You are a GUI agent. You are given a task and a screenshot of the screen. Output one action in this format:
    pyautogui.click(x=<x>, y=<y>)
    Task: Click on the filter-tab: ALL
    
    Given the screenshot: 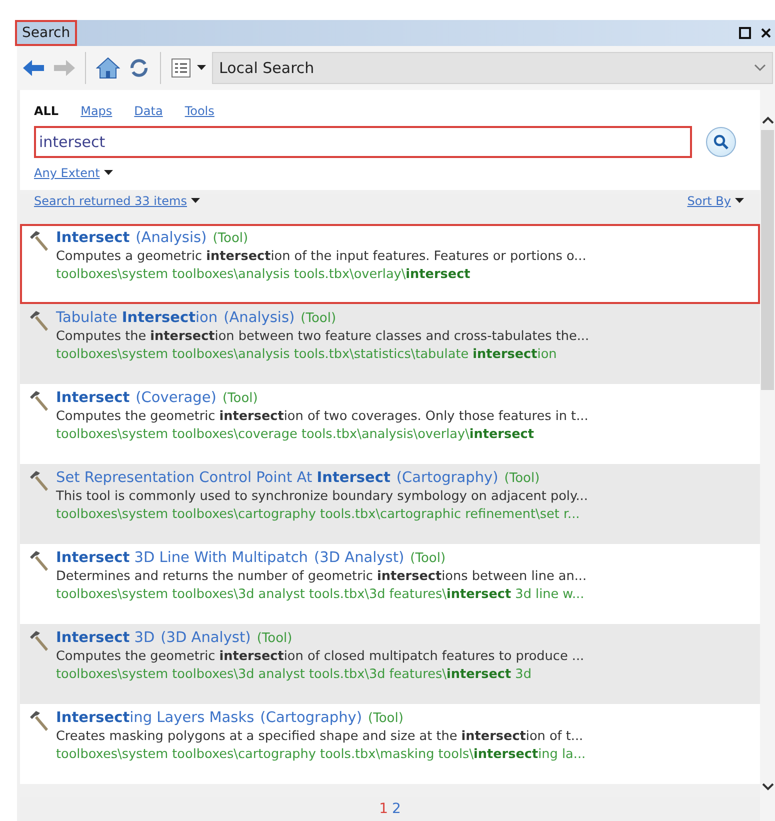 What is the action you would take?
    pyautogui.click(x=46, y=111)
    